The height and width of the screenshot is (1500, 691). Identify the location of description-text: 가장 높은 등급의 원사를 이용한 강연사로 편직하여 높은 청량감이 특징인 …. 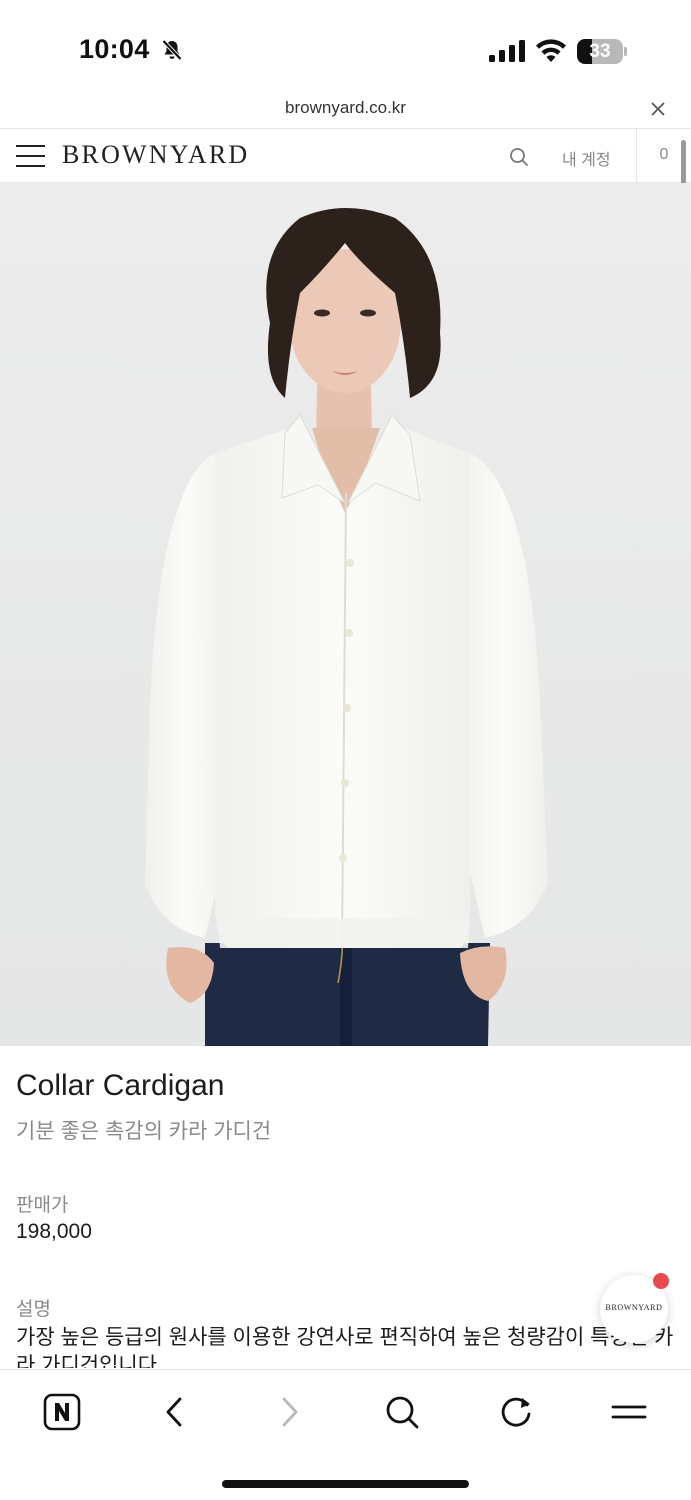
(345, 1347).